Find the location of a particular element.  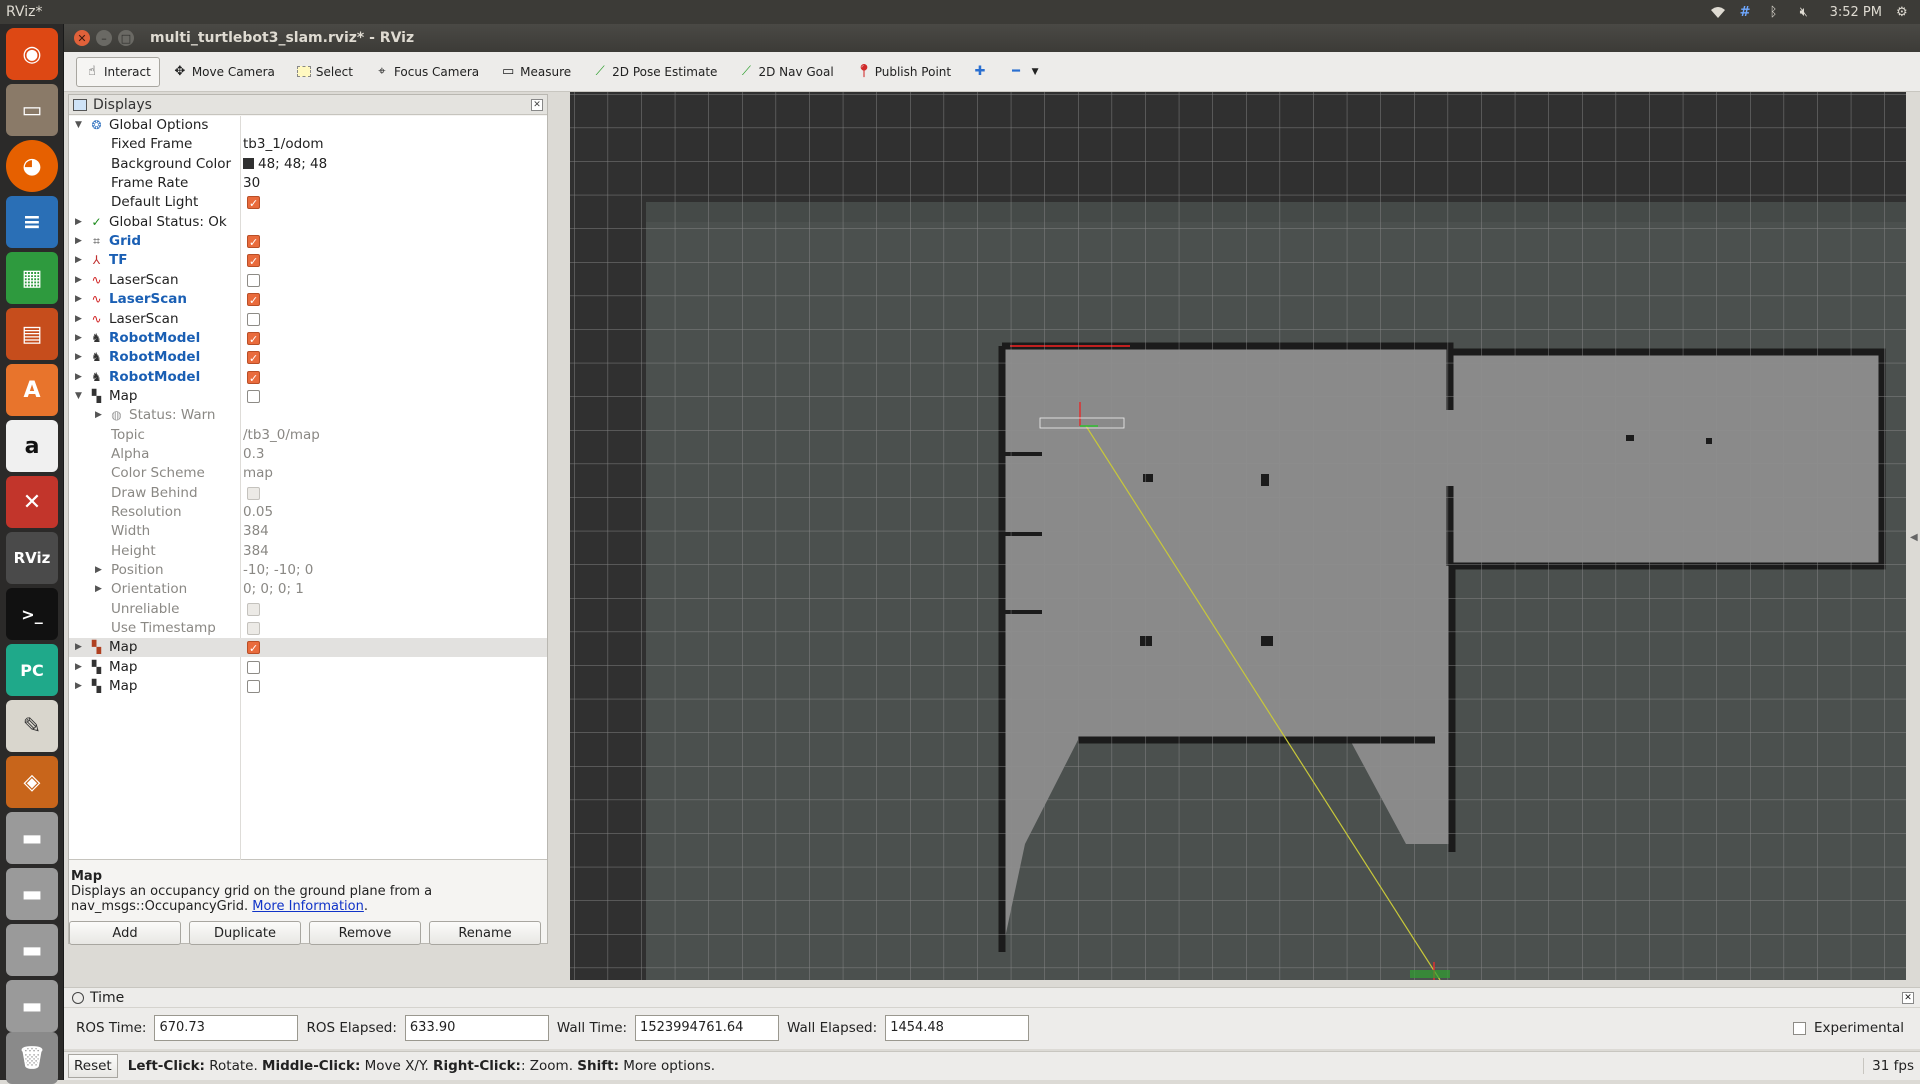

property-value-cell: map is located at coordinates (258, 473).